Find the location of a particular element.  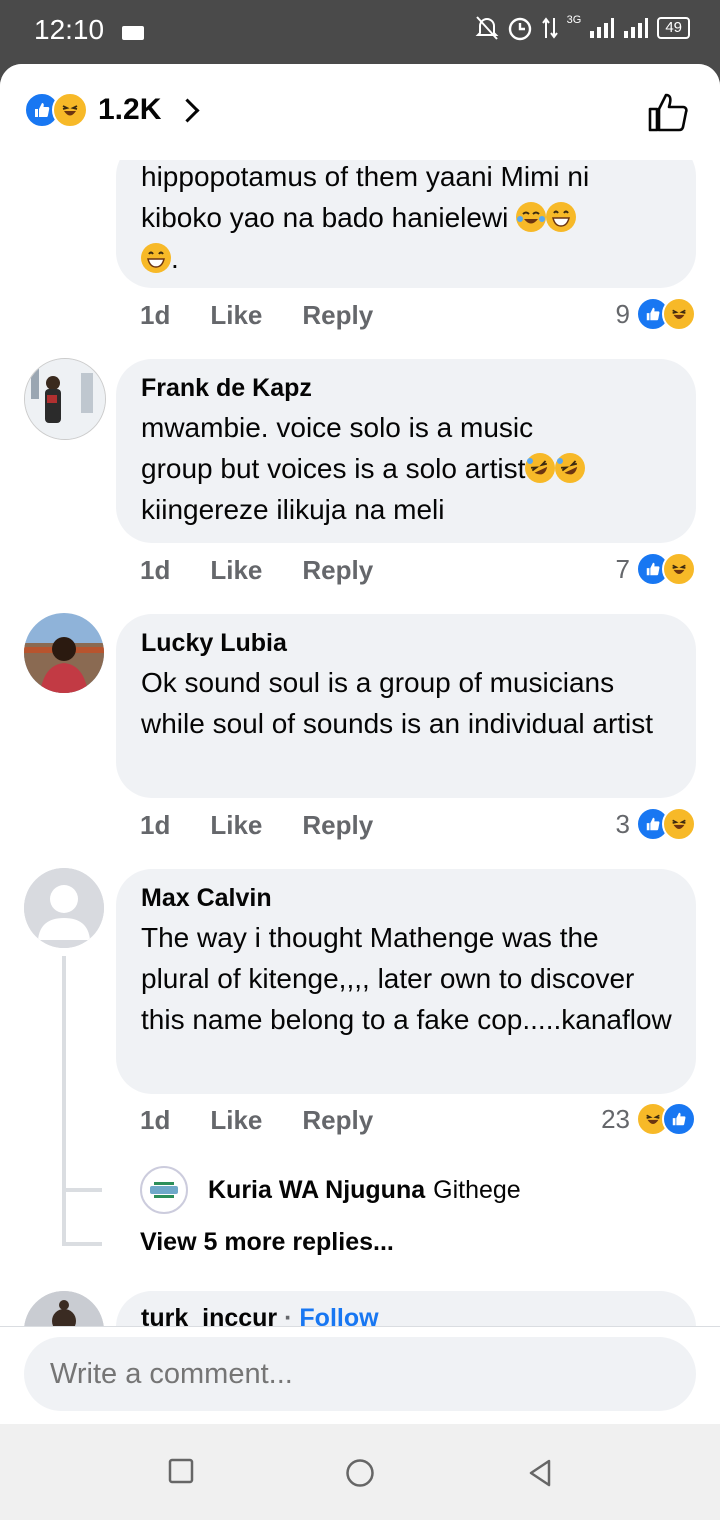

reaction-number: 7 is located at coordinates (622, 568).